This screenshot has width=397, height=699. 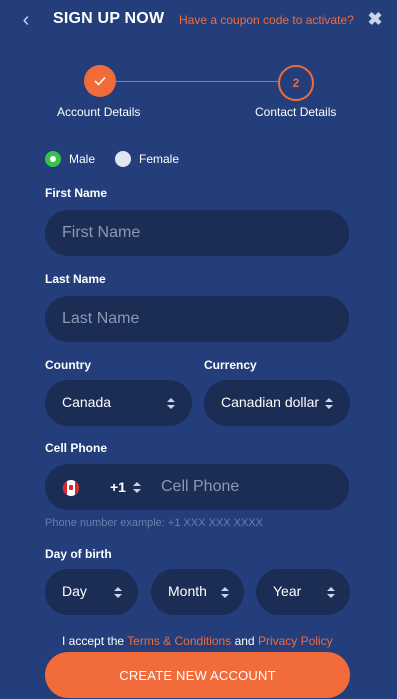 What do you see at coordinates (109, 18) in the screenshot?
I see `page-title: SIGN UP NOW` at bounding box center [109, 18].